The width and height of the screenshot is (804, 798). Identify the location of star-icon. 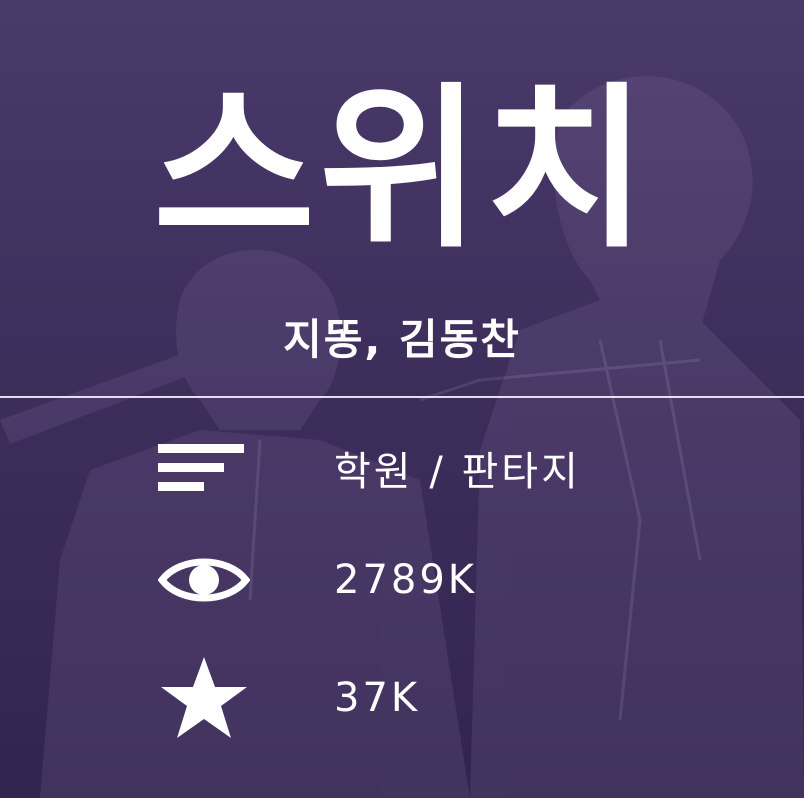
(206, 698).